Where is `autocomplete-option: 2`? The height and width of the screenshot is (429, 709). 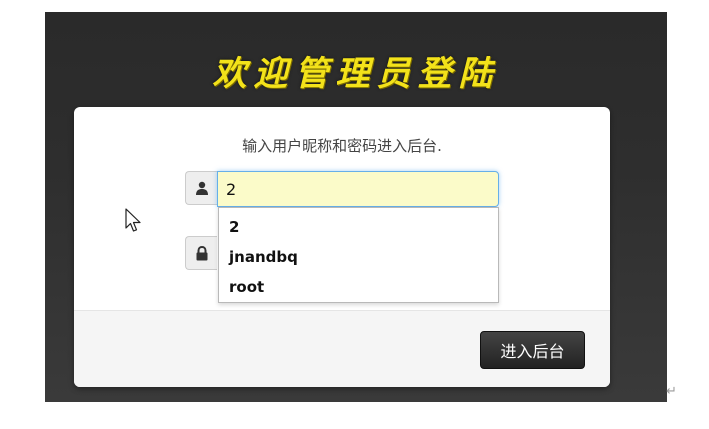 autocomplete-option: 2 is located at coordinates (358, 227).